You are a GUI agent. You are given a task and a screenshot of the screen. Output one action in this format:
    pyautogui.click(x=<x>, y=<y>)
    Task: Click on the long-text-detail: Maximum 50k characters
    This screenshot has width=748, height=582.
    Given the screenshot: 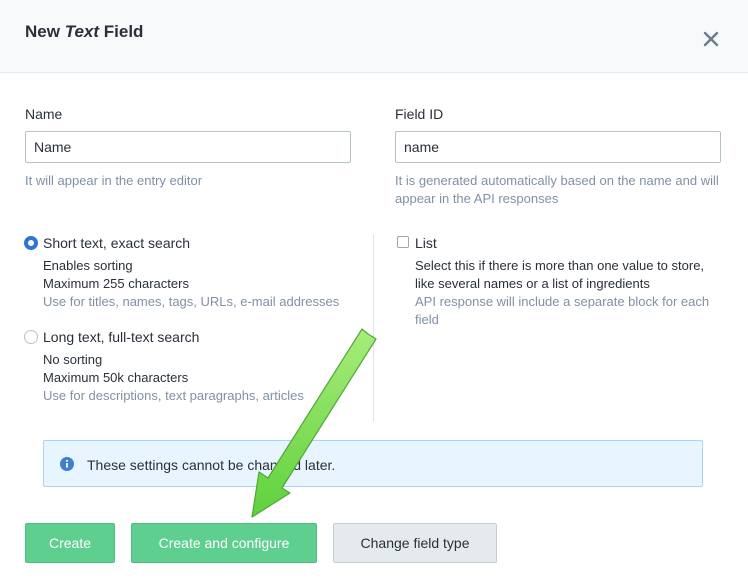 What is the action you would take?
    pyautogui.click(x=116, y=377)
    